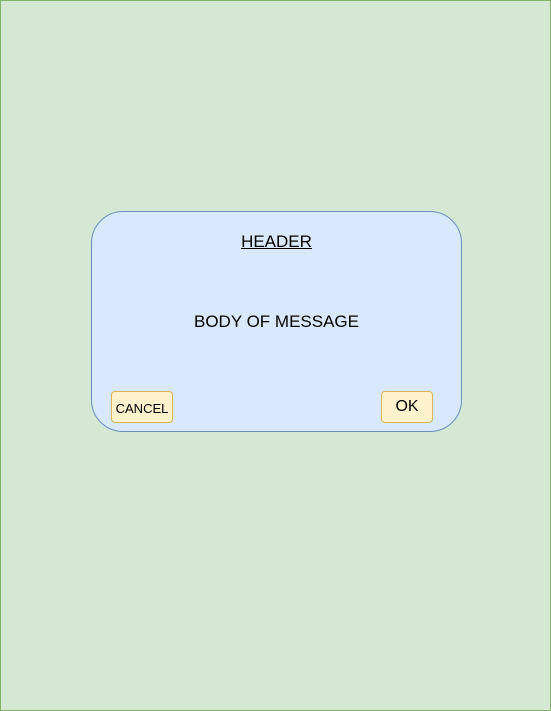 This screenshot has height=711, width=551. Describe the element at coordinates (142, 407) in the screenshot. I see `cancel-button: CANCEL` at that location.